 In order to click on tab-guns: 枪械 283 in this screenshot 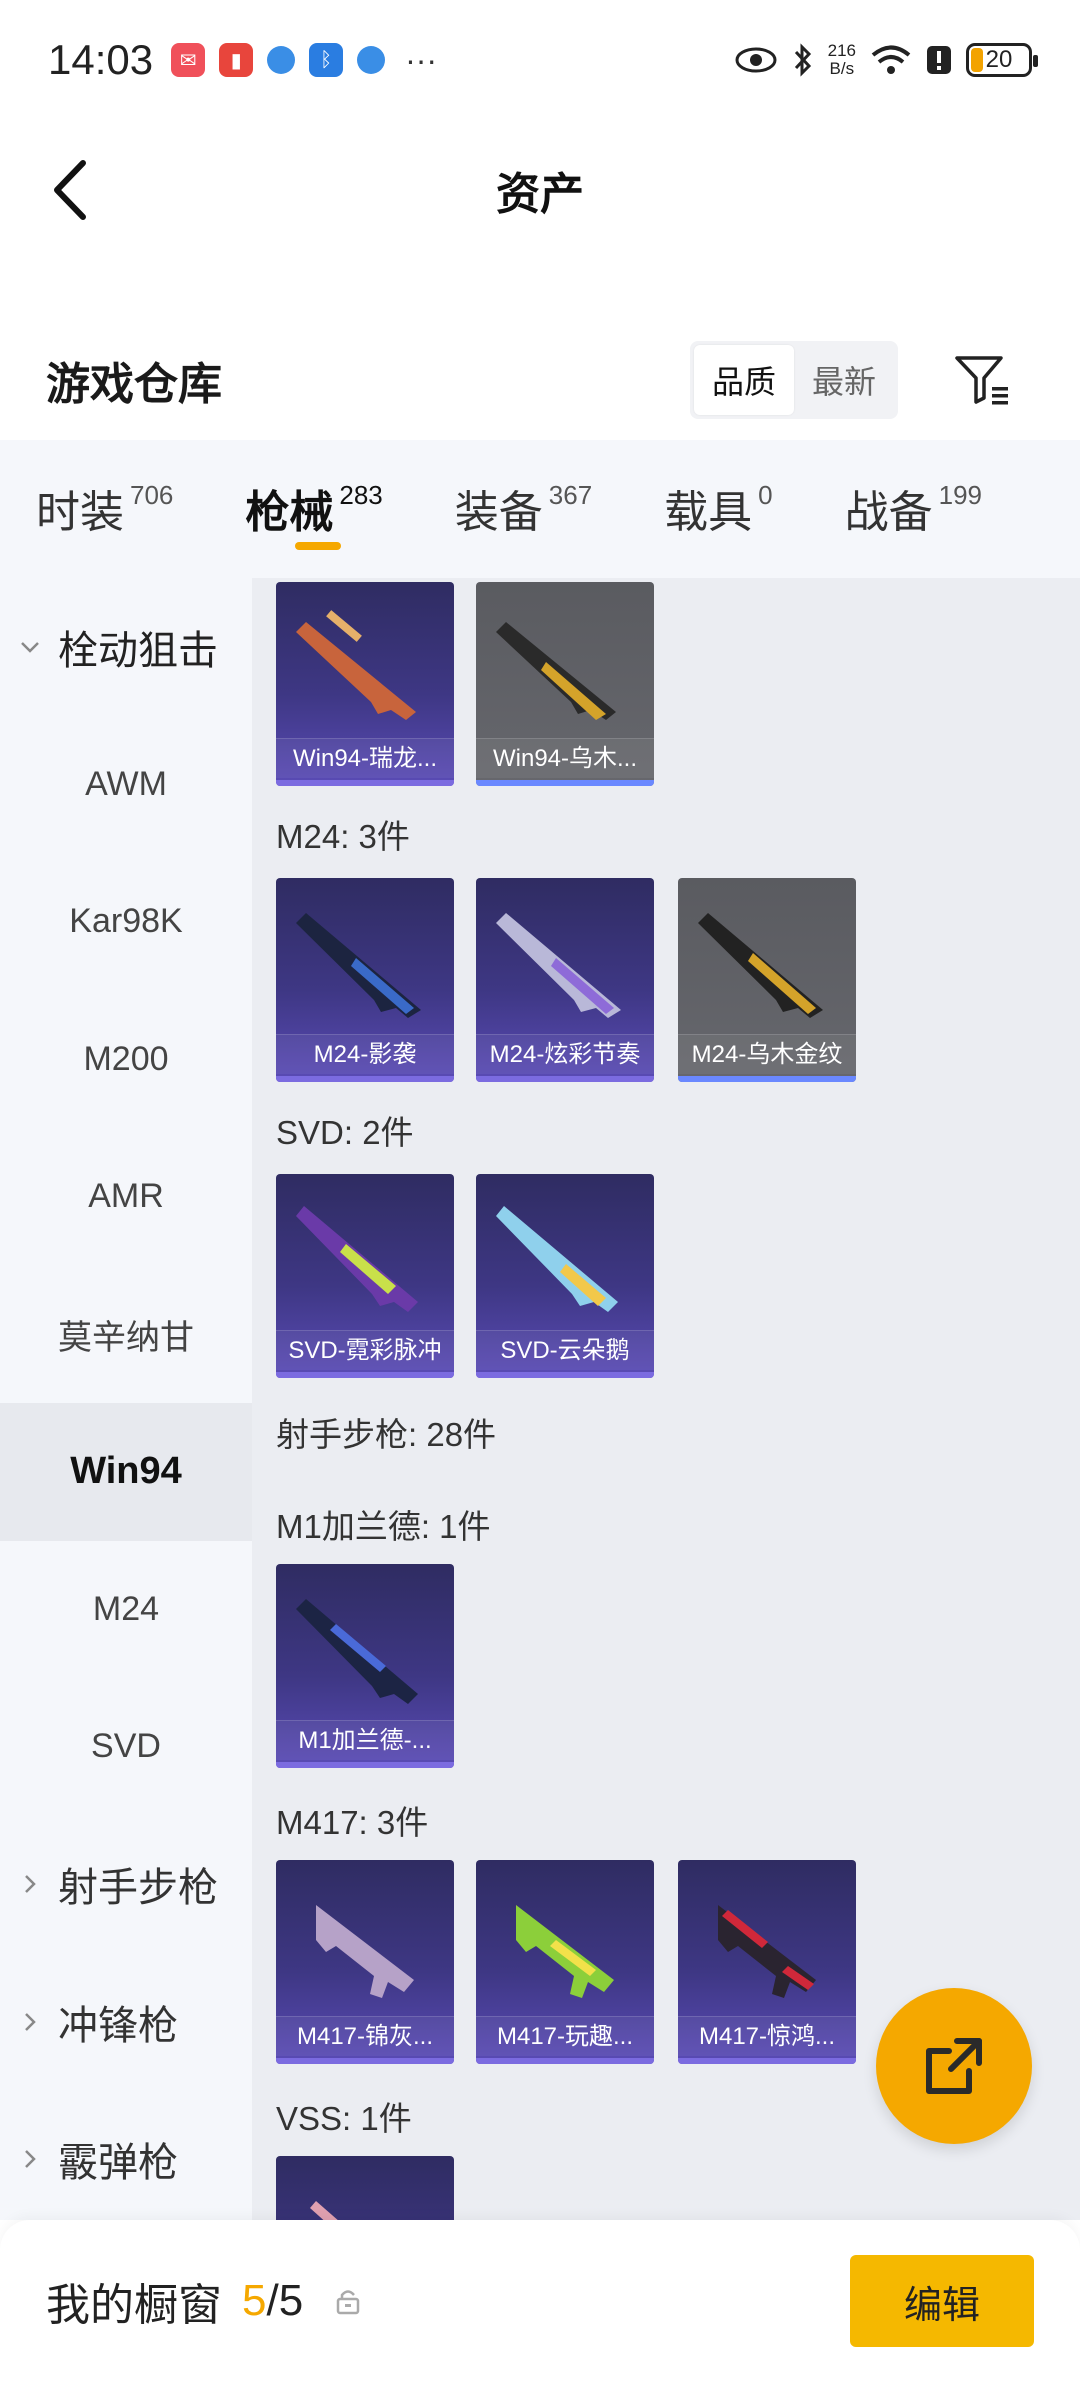, I will do `click(314, 513)`.